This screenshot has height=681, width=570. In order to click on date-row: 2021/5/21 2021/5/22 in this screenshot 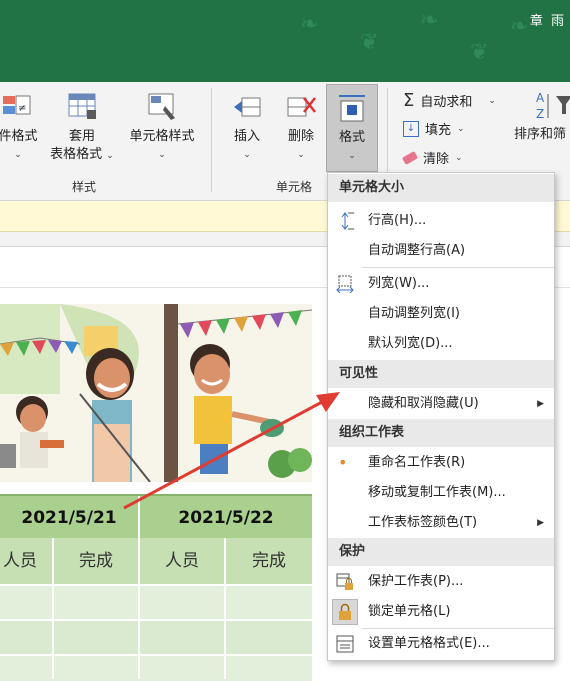, I will do `click(156, 517)`.